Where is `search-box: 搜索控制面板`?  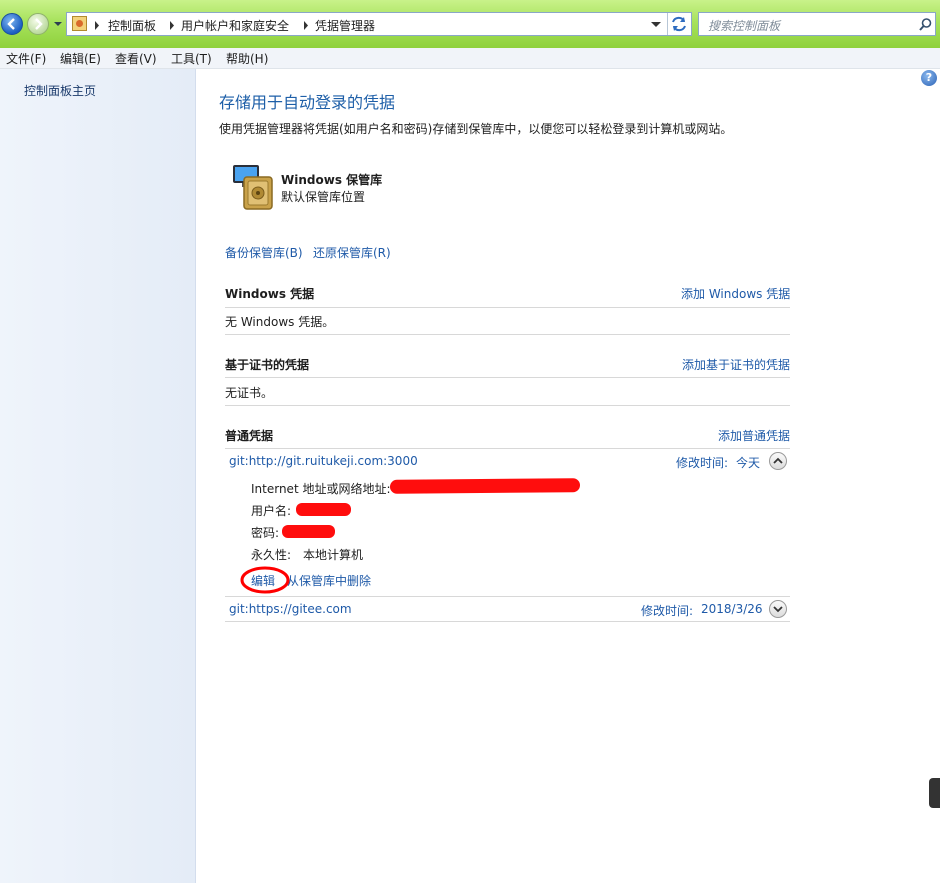 search-box: 搜索控制面板 is located at coordinates (817, 24).